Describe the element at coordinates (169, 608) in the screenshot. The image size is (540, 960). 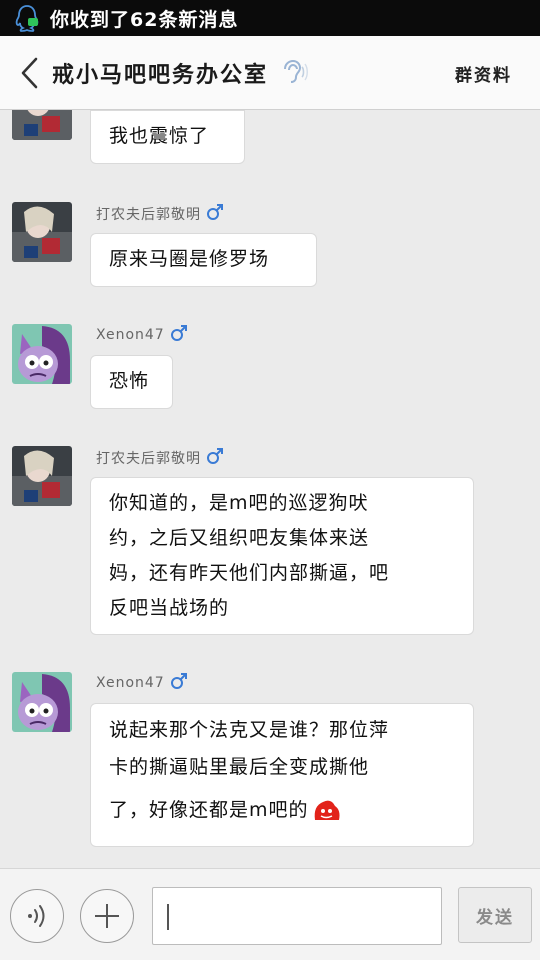
I see `message-line: 反吧当战场的` at that location.